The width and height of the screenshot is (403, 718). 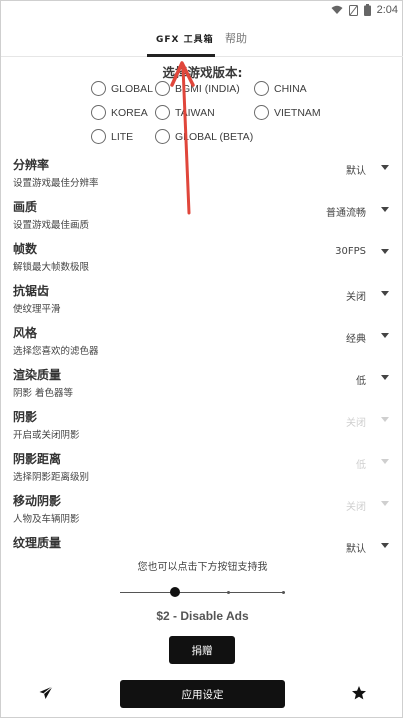 I want to click on setting-antialiasing: 抗锯齿 使纹理平滑 关闭, so click(x=203, y=298).